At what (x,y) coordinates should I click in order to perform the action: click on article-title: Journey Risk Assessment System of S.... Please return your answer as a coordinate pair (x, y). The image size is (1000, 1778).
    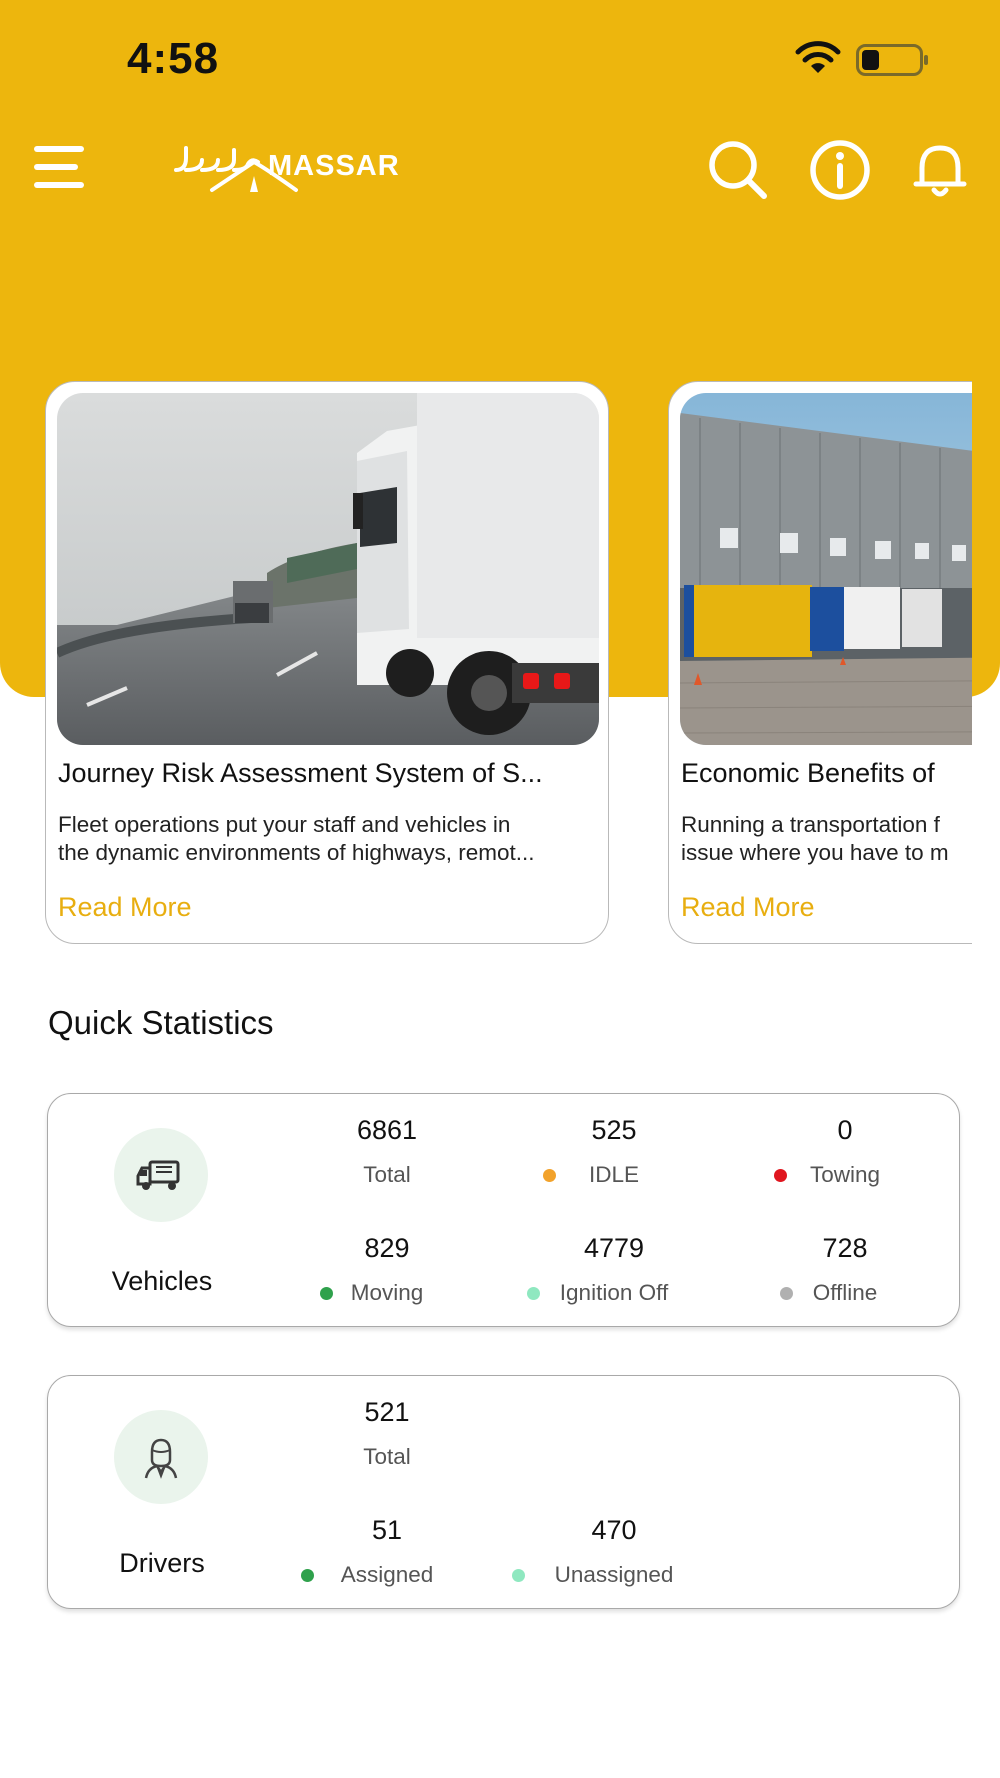
    Looking at the image, I should click on (300, 773).